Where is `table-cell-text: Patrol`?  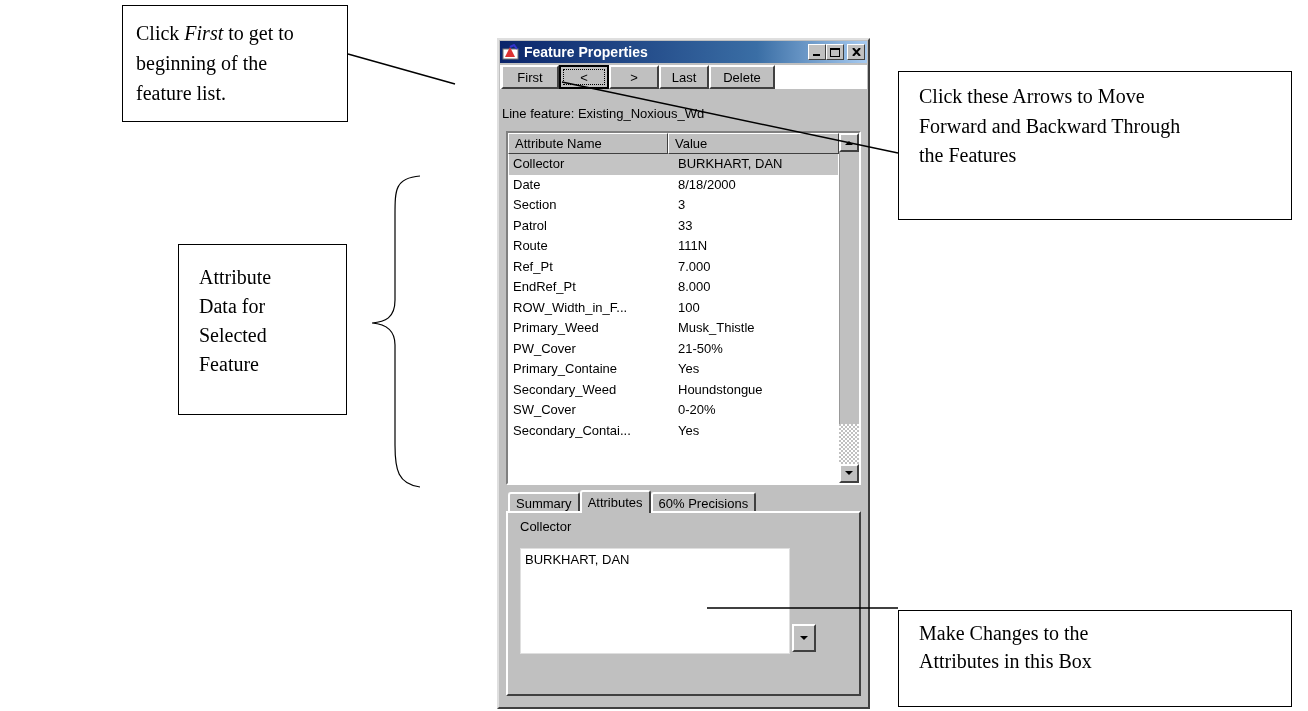 table-cell-text: Patrol is located at coordinates (530, 225).